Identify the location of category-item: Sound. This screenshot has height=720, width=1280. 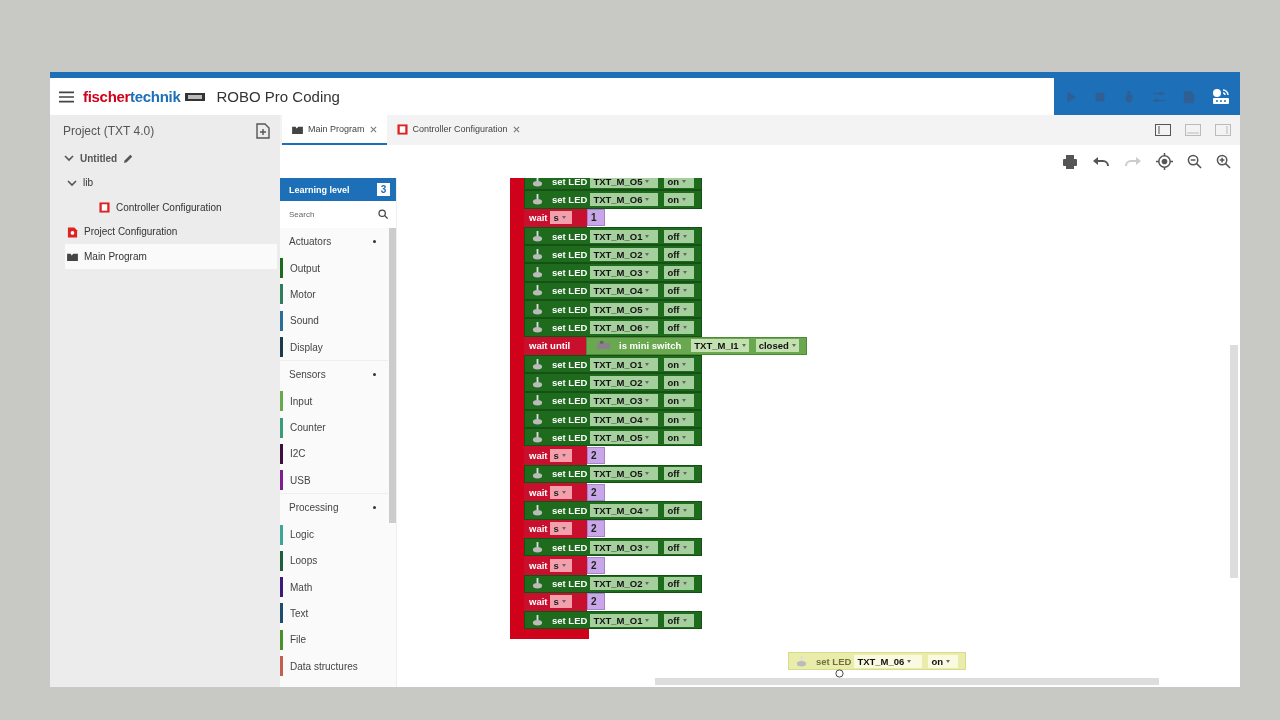
(334, 320).